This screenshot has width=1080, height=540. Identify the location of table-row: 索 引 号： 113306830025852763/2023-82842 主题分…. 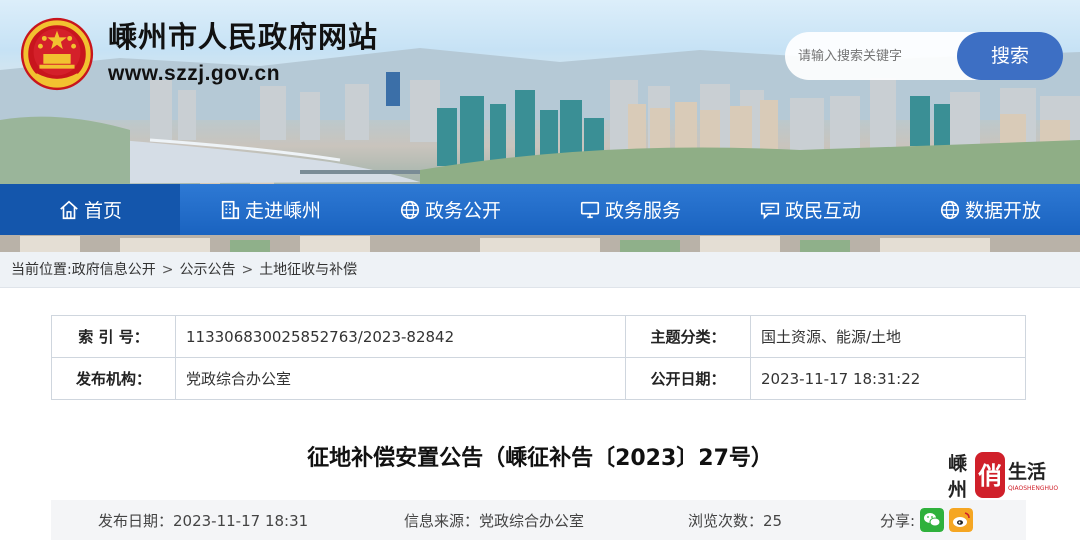
(538, 336).